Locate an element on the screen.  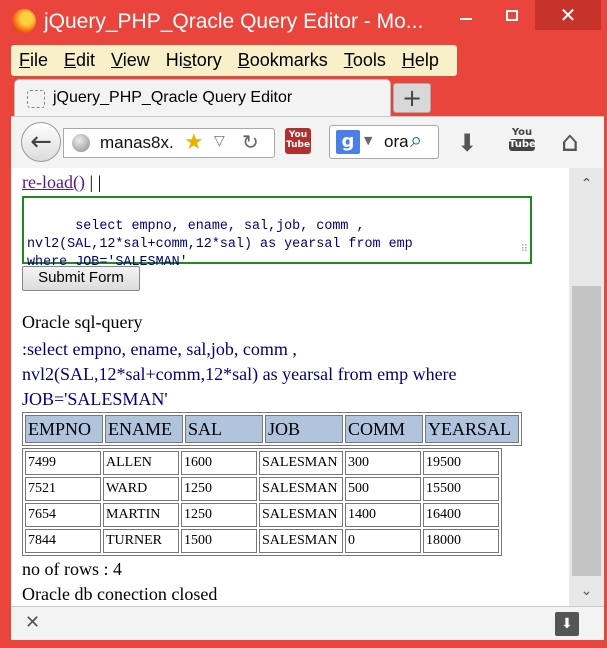
scroll-up-icon: ⌃ is located at coordinates (586, 184).